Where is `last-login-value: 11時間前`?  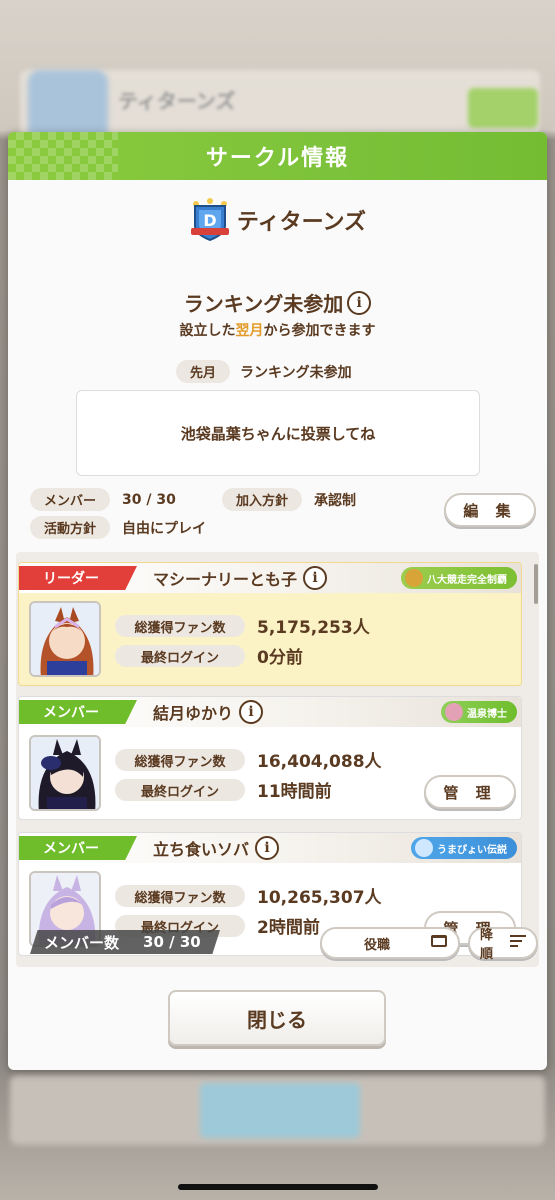 last-login-value: 11時間前 is located at coordinates (294, 792).